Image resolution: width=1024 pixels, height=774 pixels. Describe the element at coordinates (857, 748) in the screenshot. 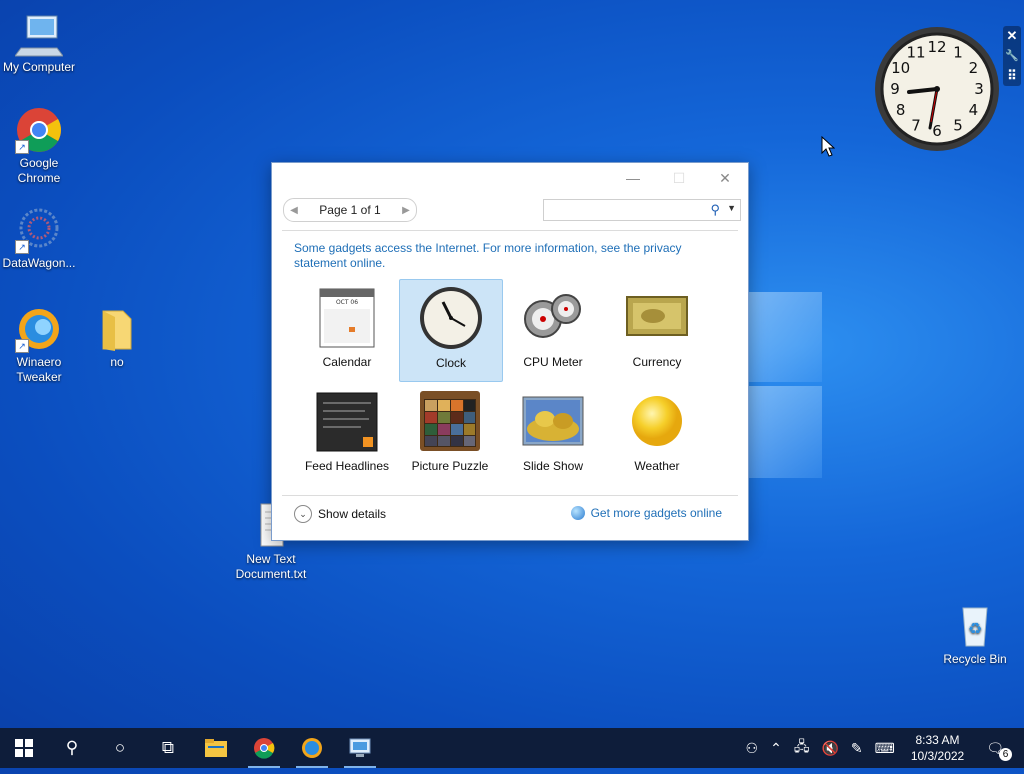

I see `pen-icon: ✎` at that location.